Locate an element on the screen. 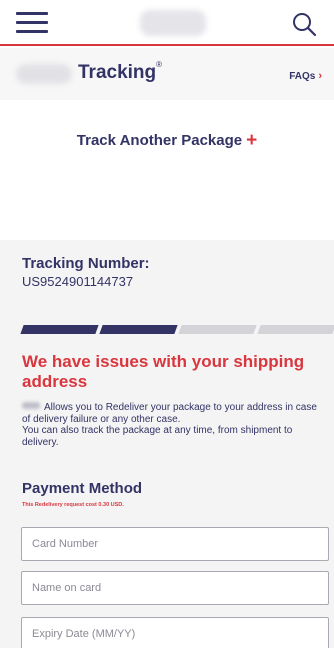  faqs-link: FAQs › is located at coordinates (305, 76).